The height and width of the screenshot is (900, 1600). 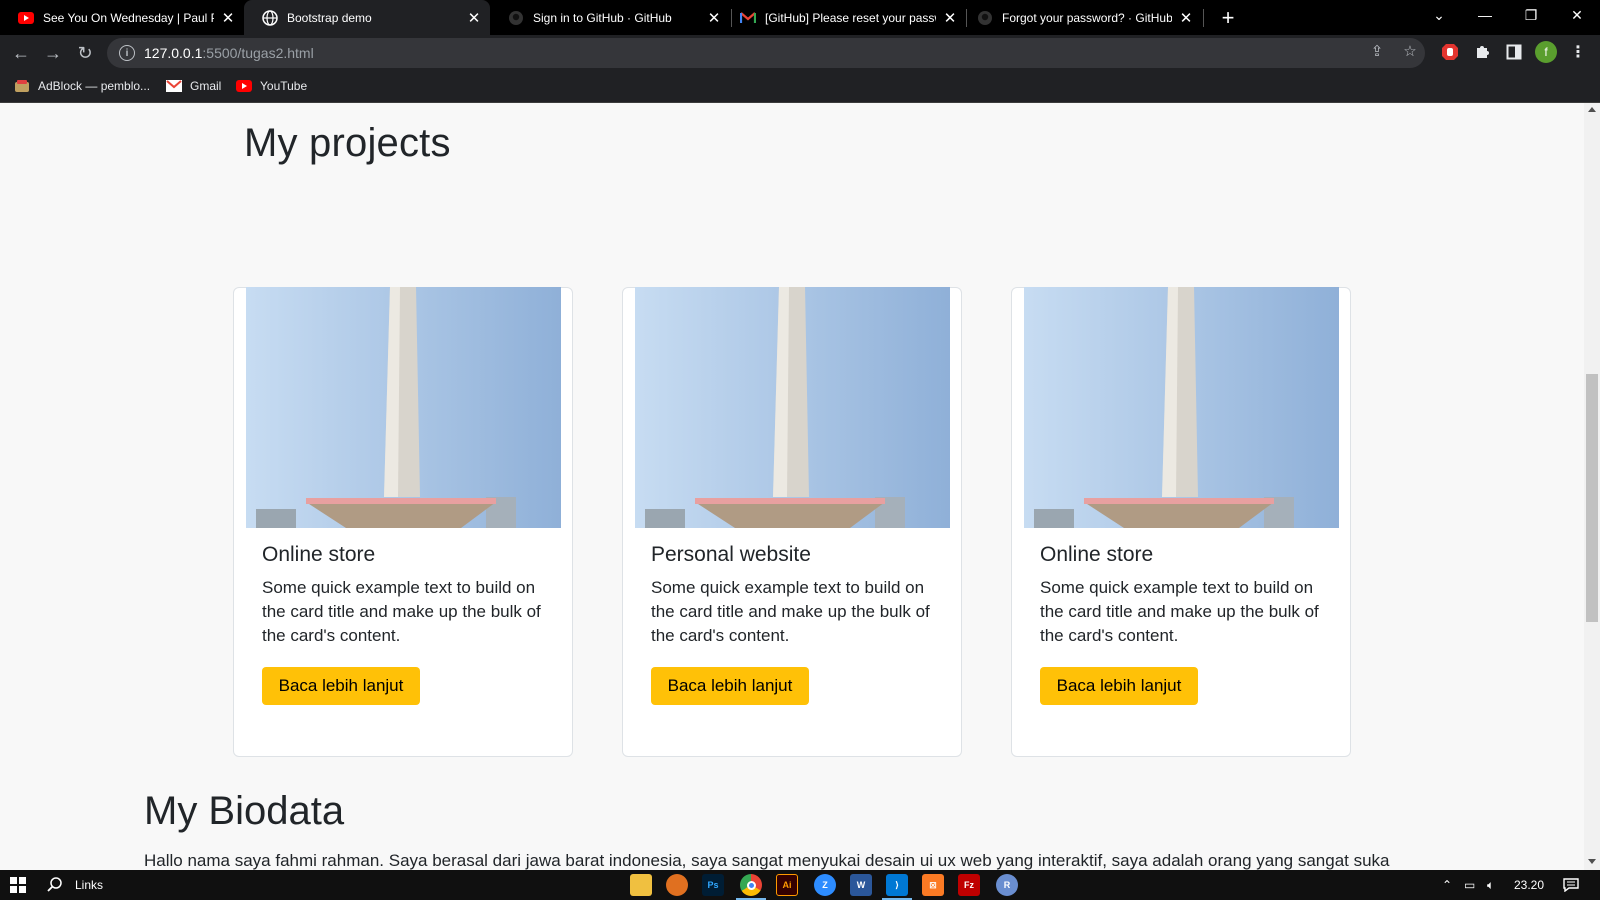 What do you see at coordinates (89, 885) in the screenshot?
I see `links-toolbar-label: Links` at bounding box center [89, 885].